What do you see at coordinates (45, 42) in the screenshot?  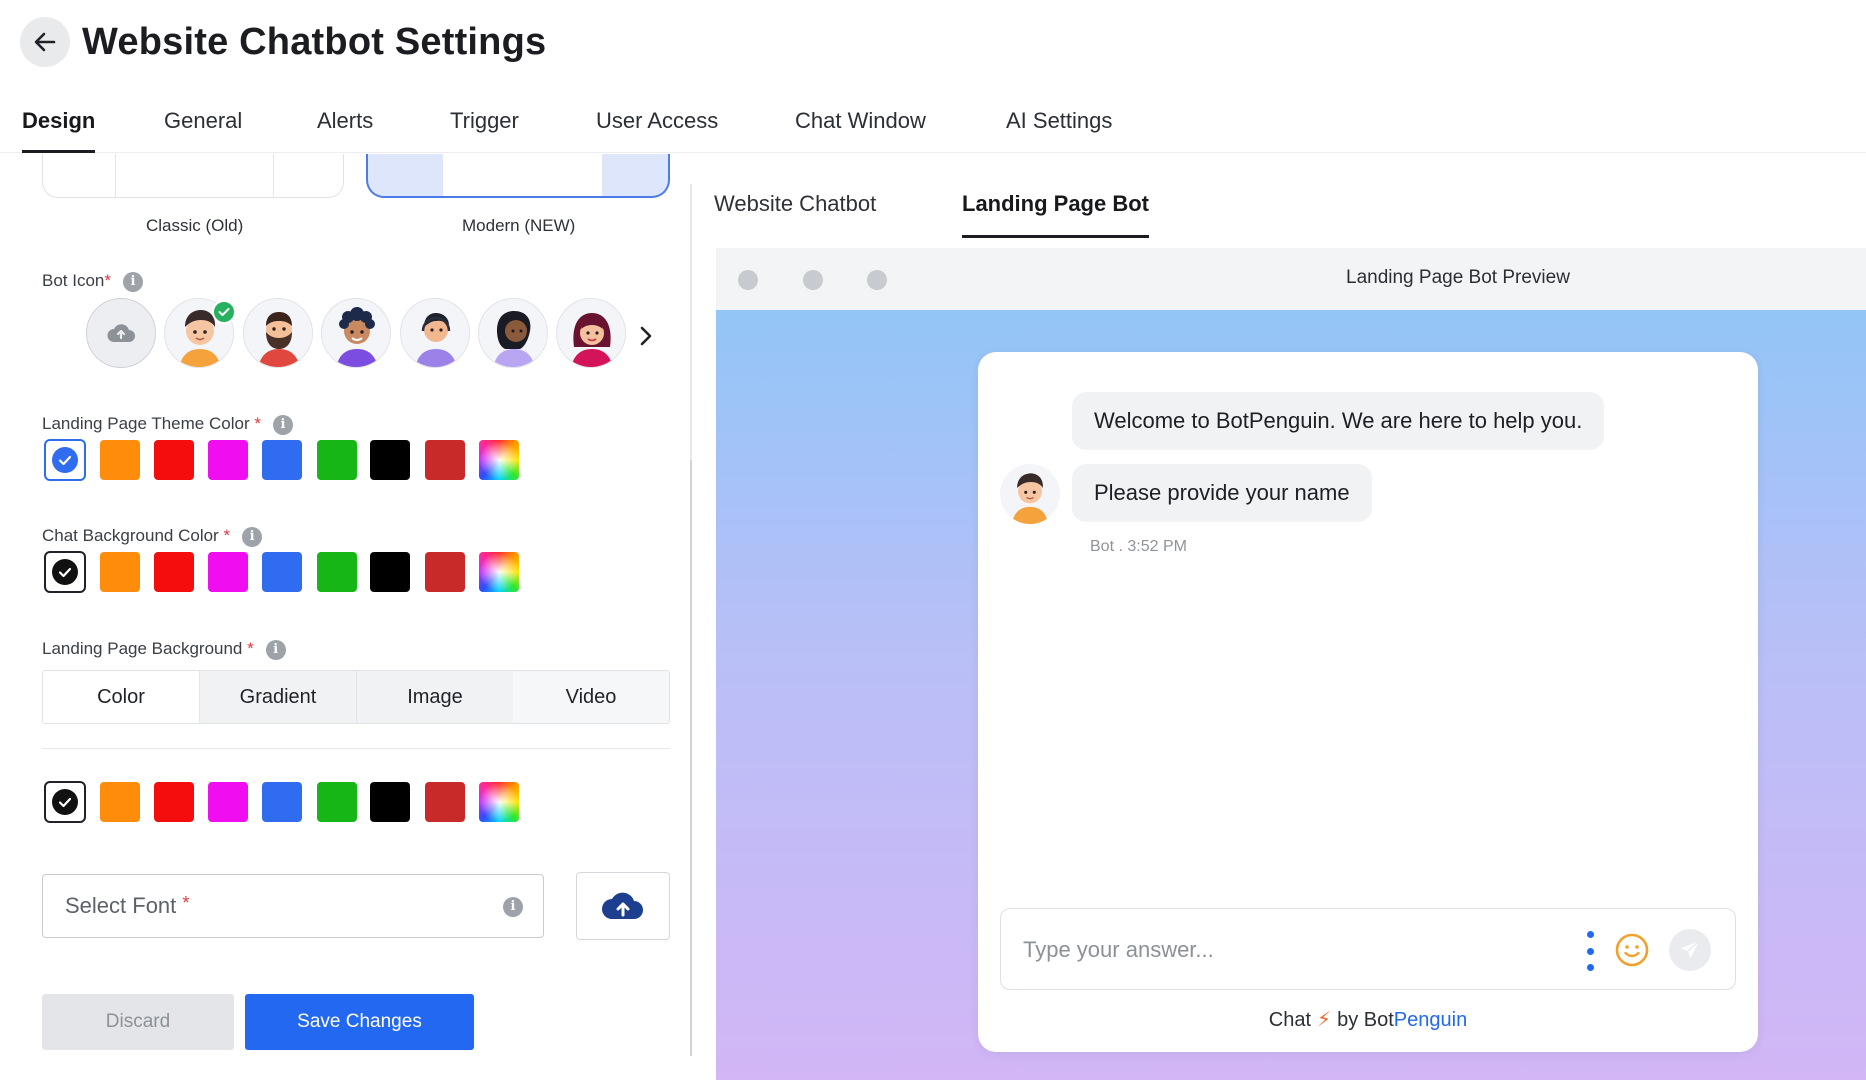 I see `back-button` at bounding box center [45, 42].